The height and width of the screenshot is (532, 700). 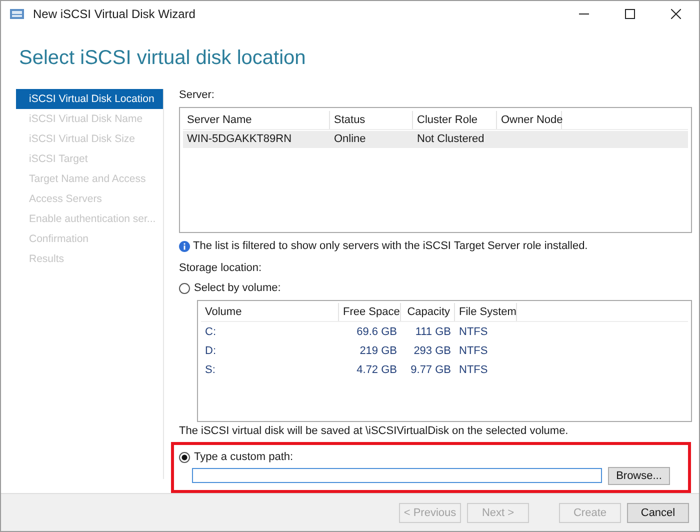 I want to click on column-header: Status, so click(x=371, y=120).